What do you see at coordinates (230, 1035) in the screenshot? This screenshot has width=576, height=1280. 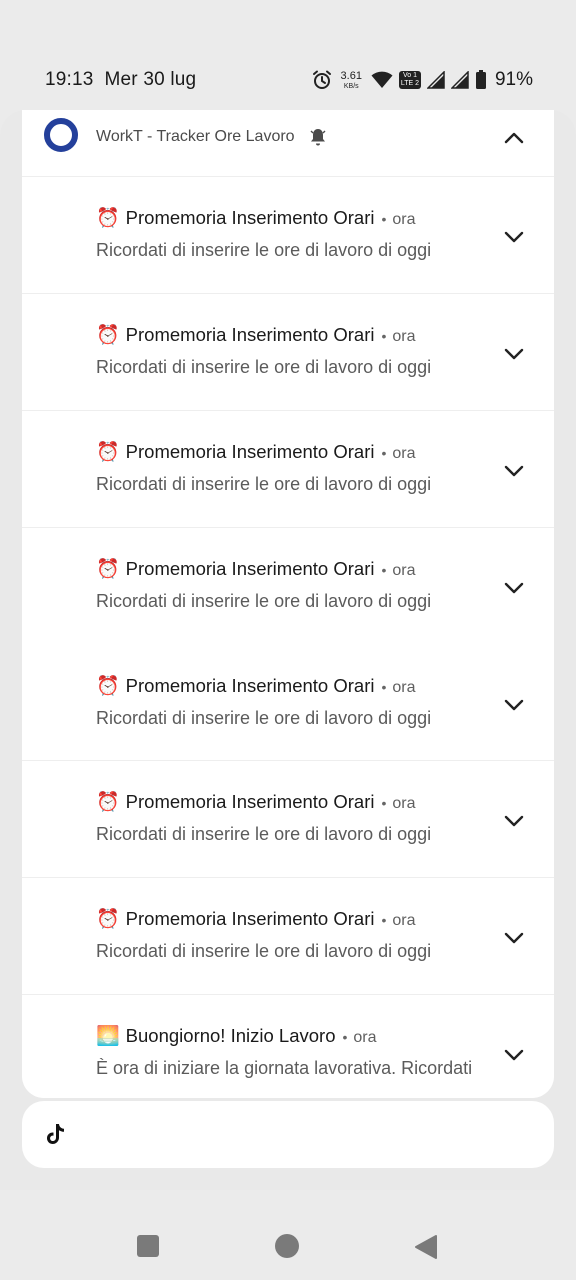 I see `notification-title: Buongiorno! Inizio Lavoro` at bounding box center [230, 1035].